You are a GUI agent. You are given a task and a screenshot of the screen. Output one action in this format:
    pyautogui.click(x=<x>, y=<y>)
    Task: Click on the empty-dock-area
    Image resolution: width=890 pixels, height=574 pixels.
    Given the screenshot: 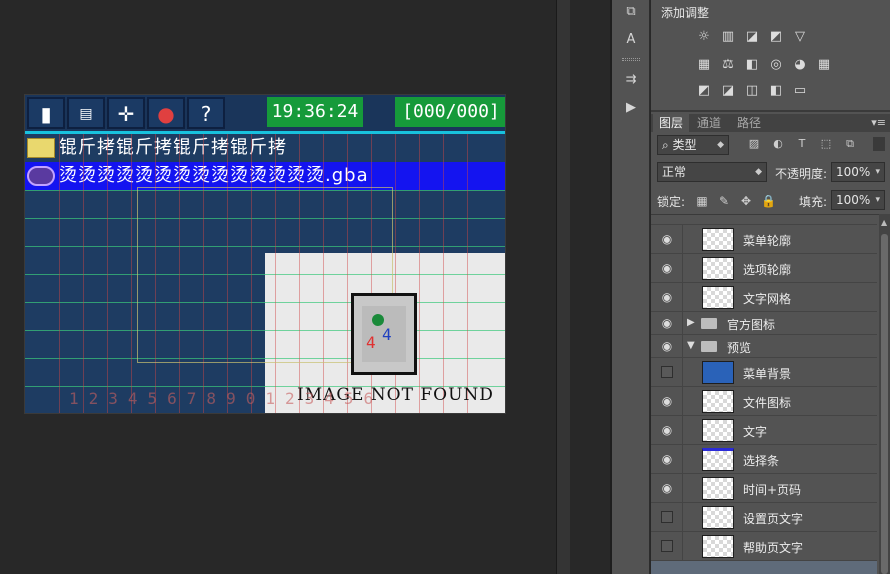 What is the action you would take?
    pyautogui.click(x=590, y=287)
    